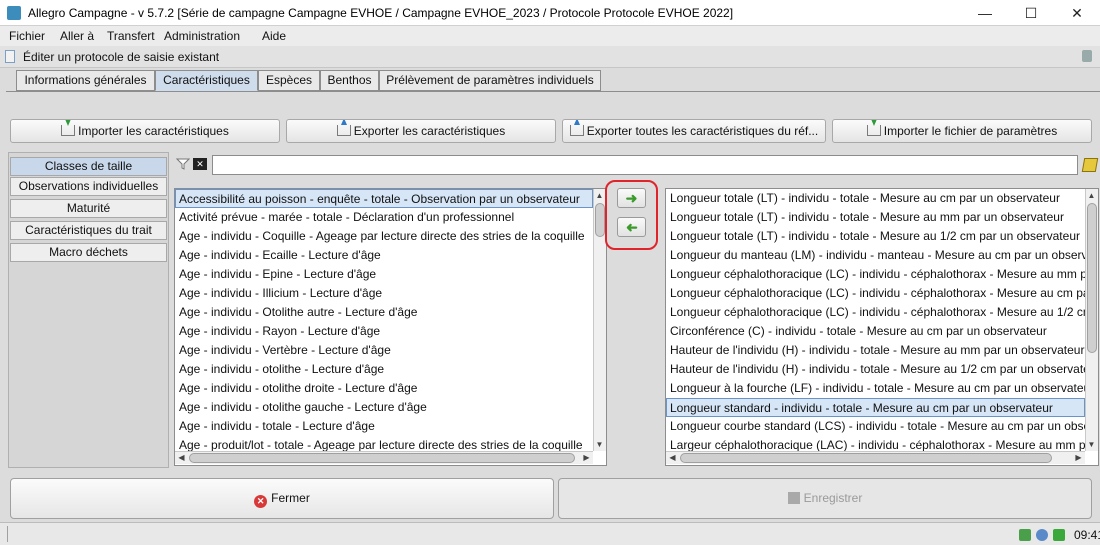 The image size is (1100, 545). I want to click on list-item: Age - individu - Ecaille - Lecture d'âge, so click(280, 255).